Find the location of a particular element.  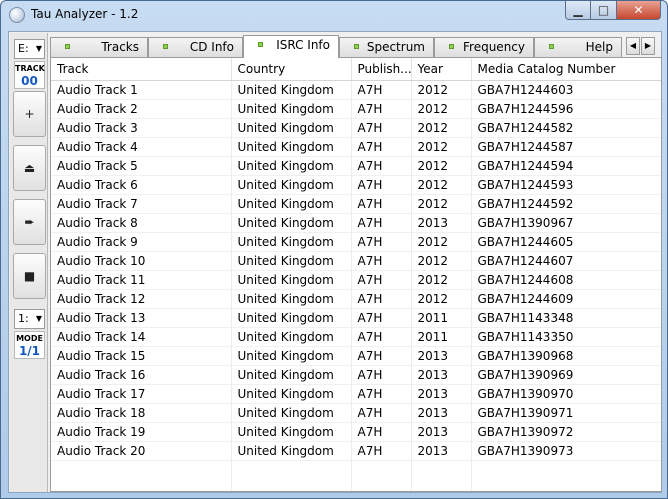

title-bar: Tau Analyzer - 1.2 ▁ □ ✕ is located at coordinates (334, 15).